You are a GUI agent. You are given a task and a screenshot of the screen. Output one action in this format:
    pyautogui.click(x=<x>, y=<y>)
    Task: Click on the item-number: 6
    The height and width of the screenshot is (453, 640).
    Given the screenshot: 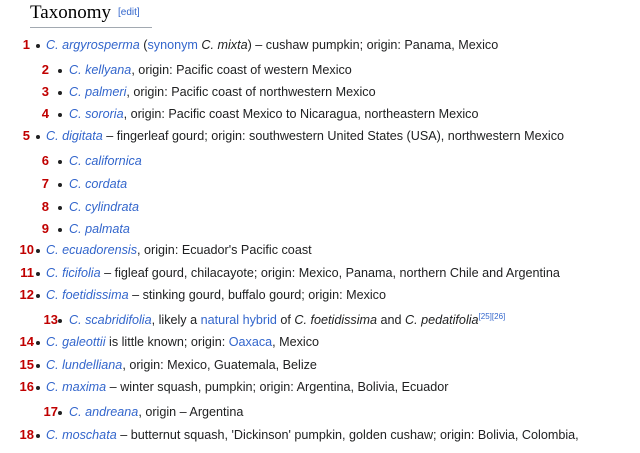 What is the action you would take?
    pyautogui.click(x=45, y=160)
    